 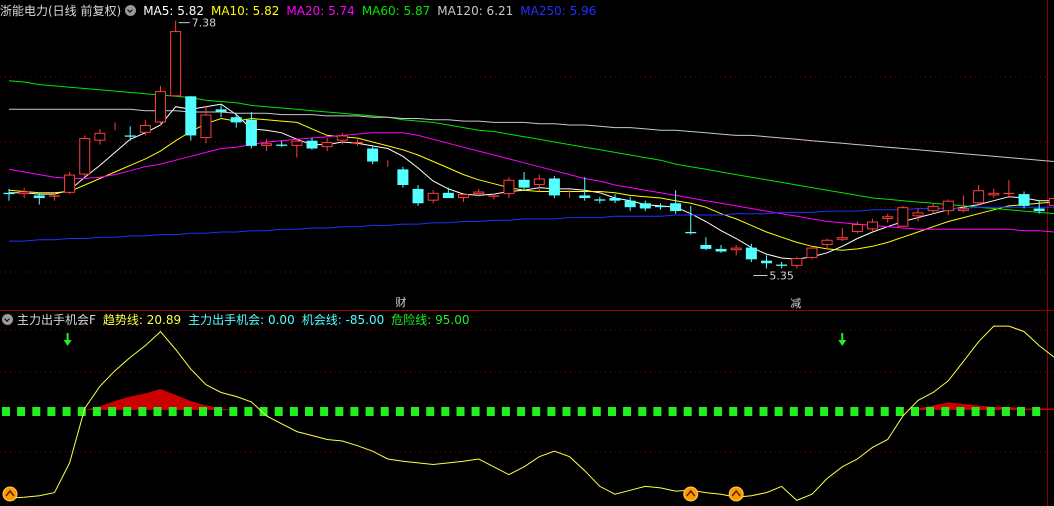 I want to click on stock-title: 浙能电力(日线 前复权), so click(x=60, y=11).